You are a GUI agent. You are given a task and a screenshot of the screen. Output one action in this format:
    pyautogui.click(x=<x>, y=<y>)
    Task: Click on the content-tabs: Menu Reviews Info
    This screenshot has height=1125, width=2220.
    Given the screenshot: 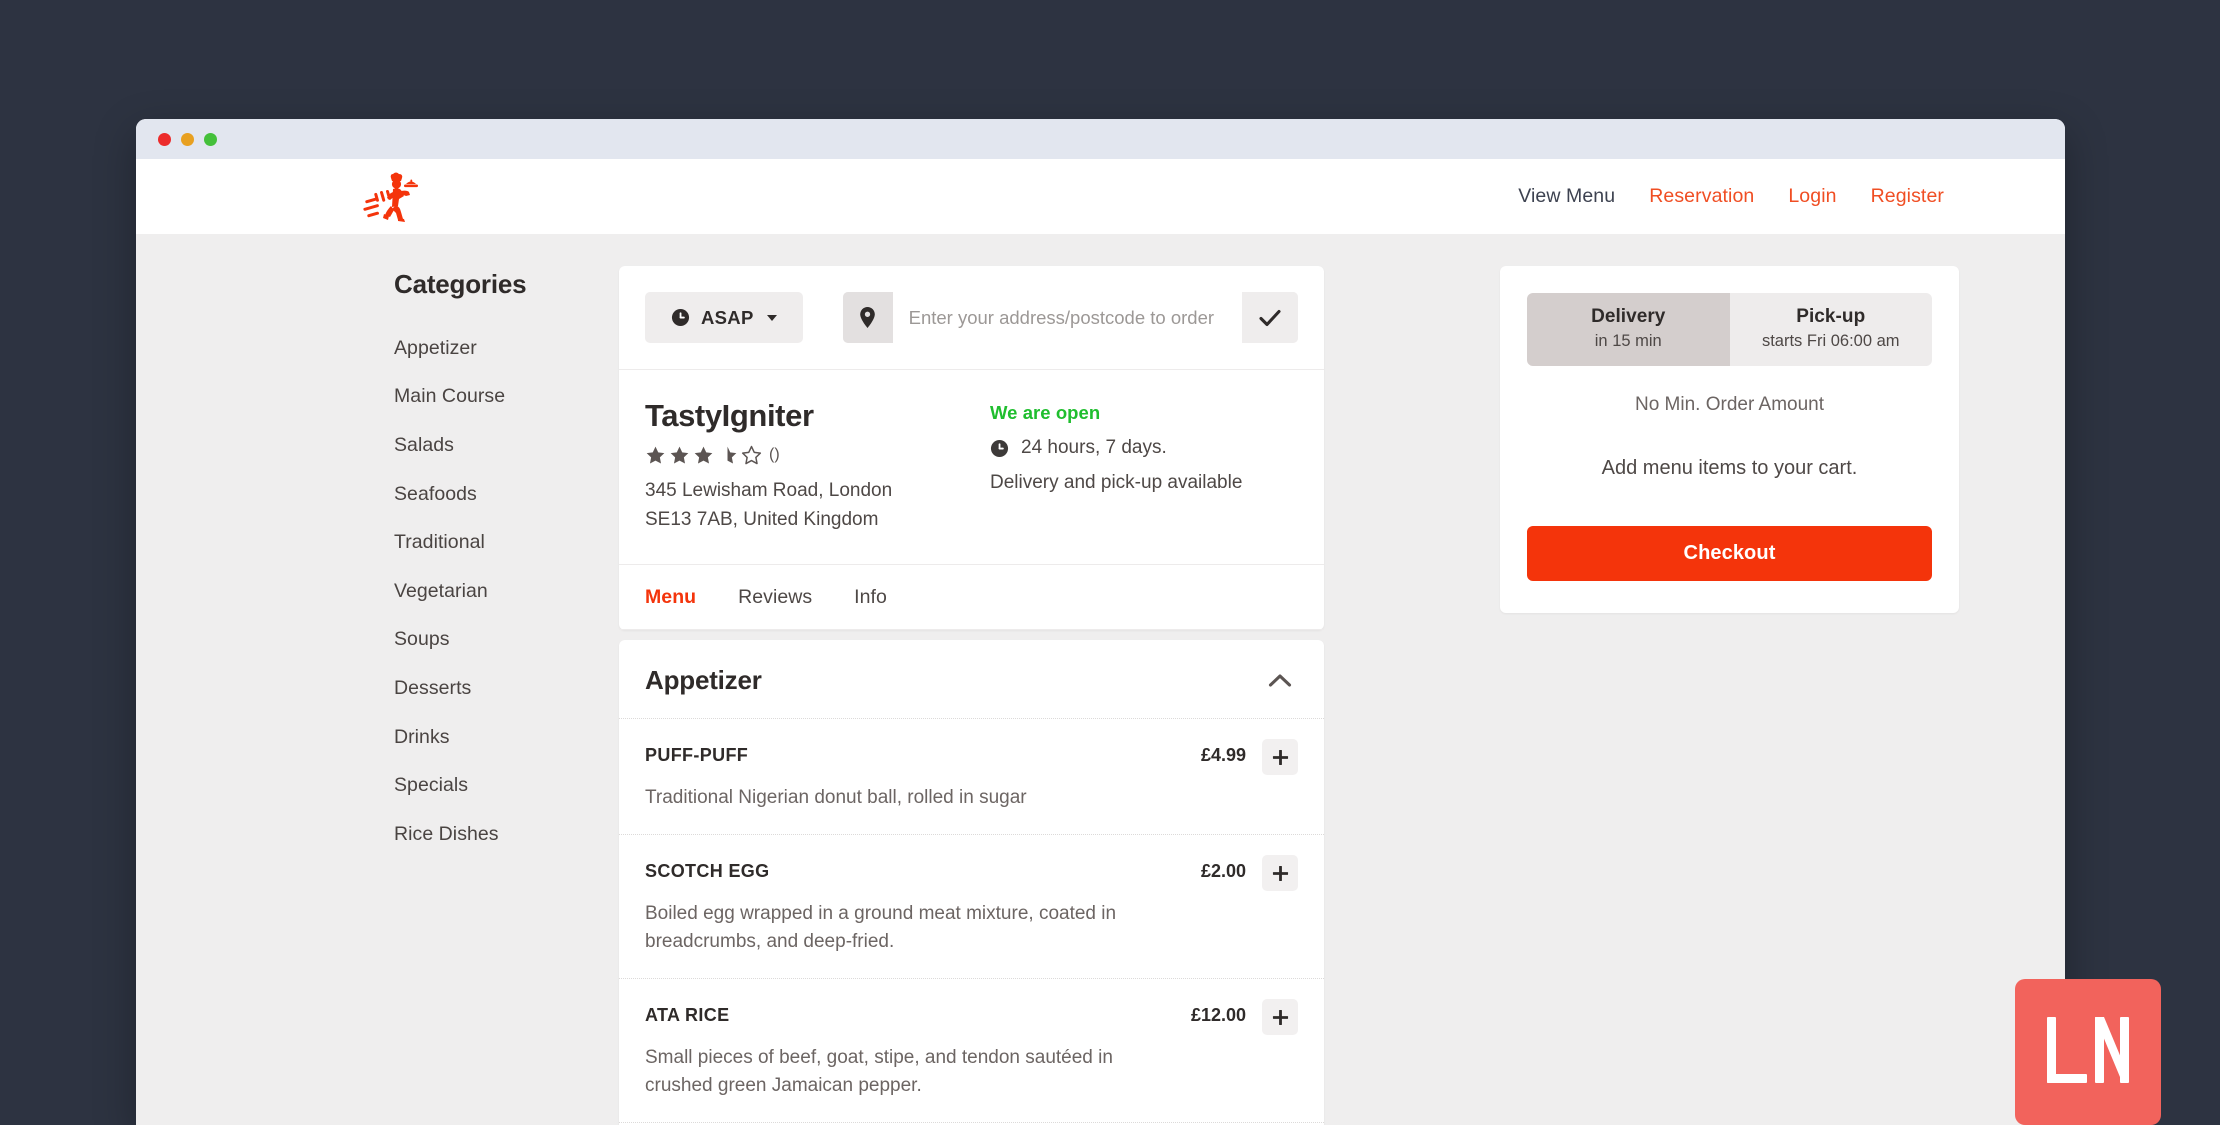 What is the action you would take?
    pyautogui.click(x=971, y=598)
    